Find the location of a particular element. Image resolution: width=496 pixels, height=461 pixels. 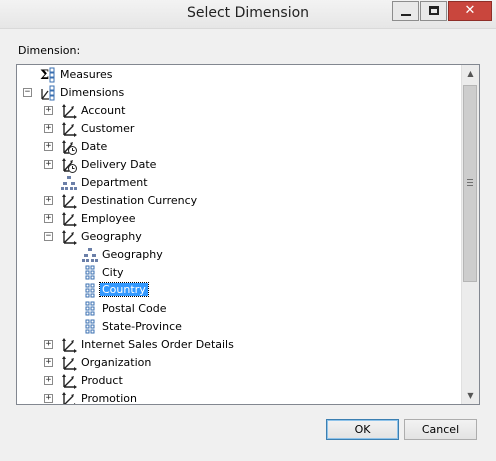

tree-item-label: Delivery Date is located at coordinates (119, 164).